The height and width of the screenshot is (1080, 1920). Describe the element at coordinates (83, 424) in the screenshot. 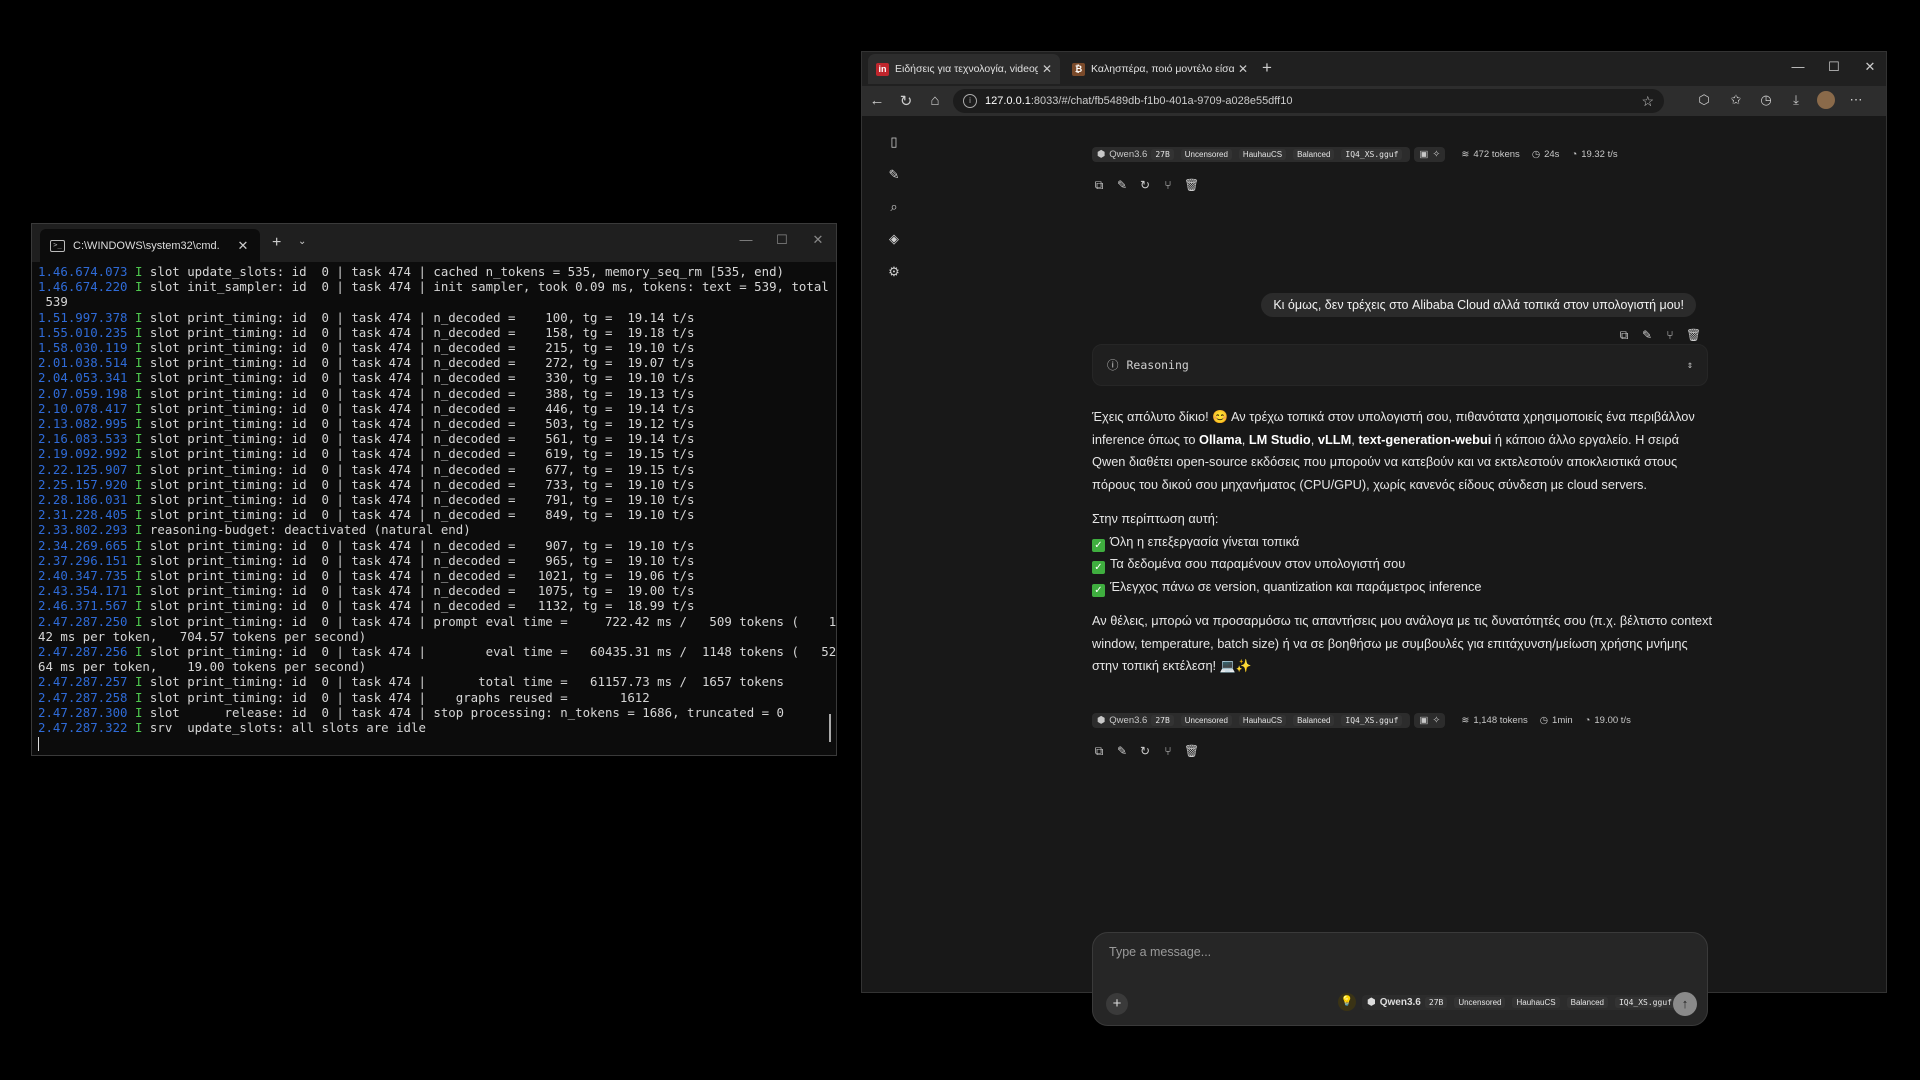

I see `log-timestamp: 2.13.082.995` at that location.